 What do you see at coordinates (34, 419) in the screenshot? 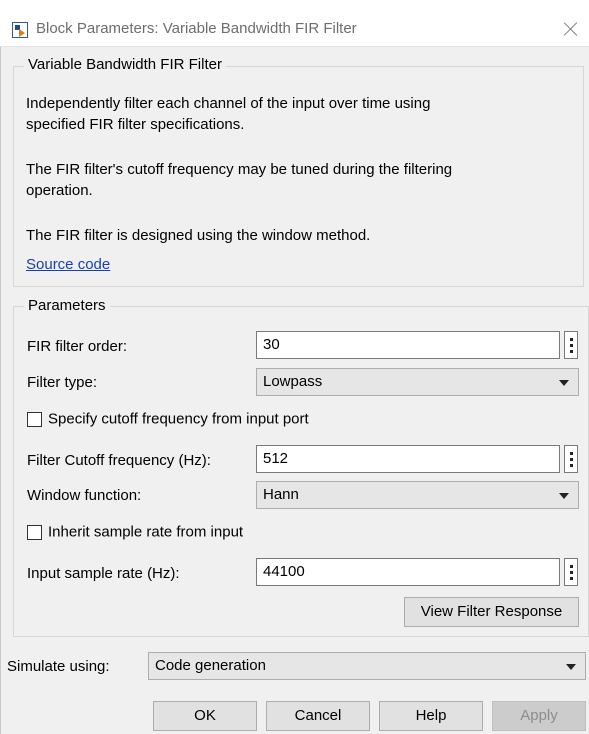
I see `cutoff-from-port-checkbox` at bounding box center [34, 419].